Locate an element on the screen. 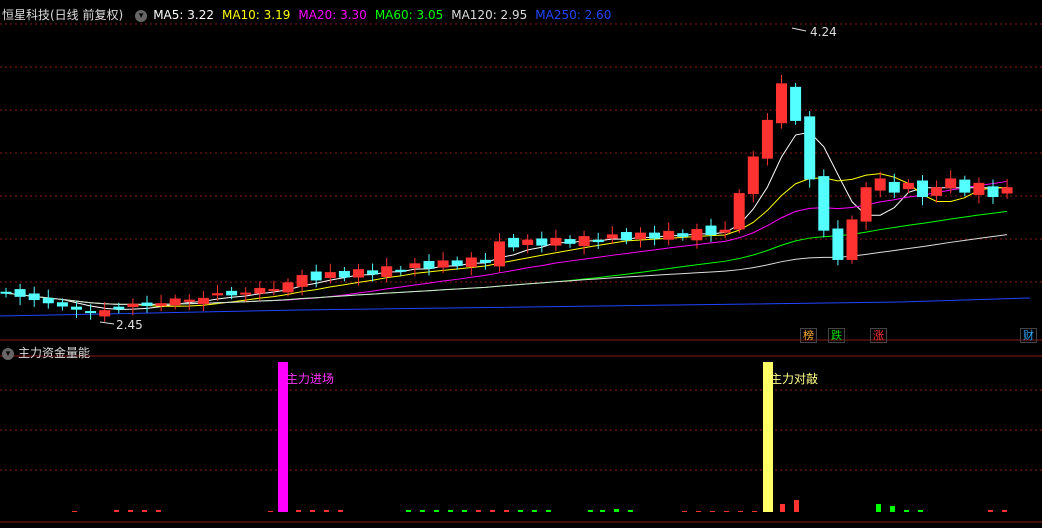  event-tag-text: 财 is located at coordinates (1028, 335).